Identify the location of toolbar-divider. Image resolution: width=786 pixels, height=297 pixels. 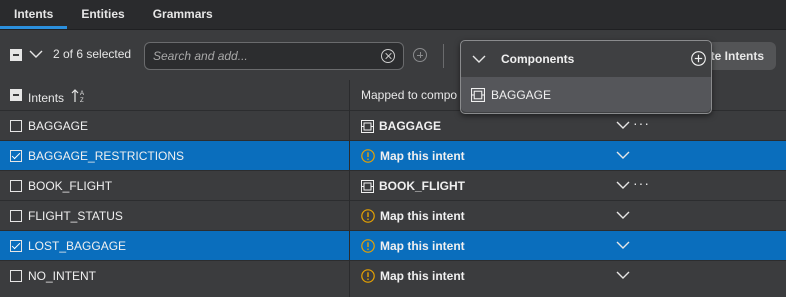
(443, 56).